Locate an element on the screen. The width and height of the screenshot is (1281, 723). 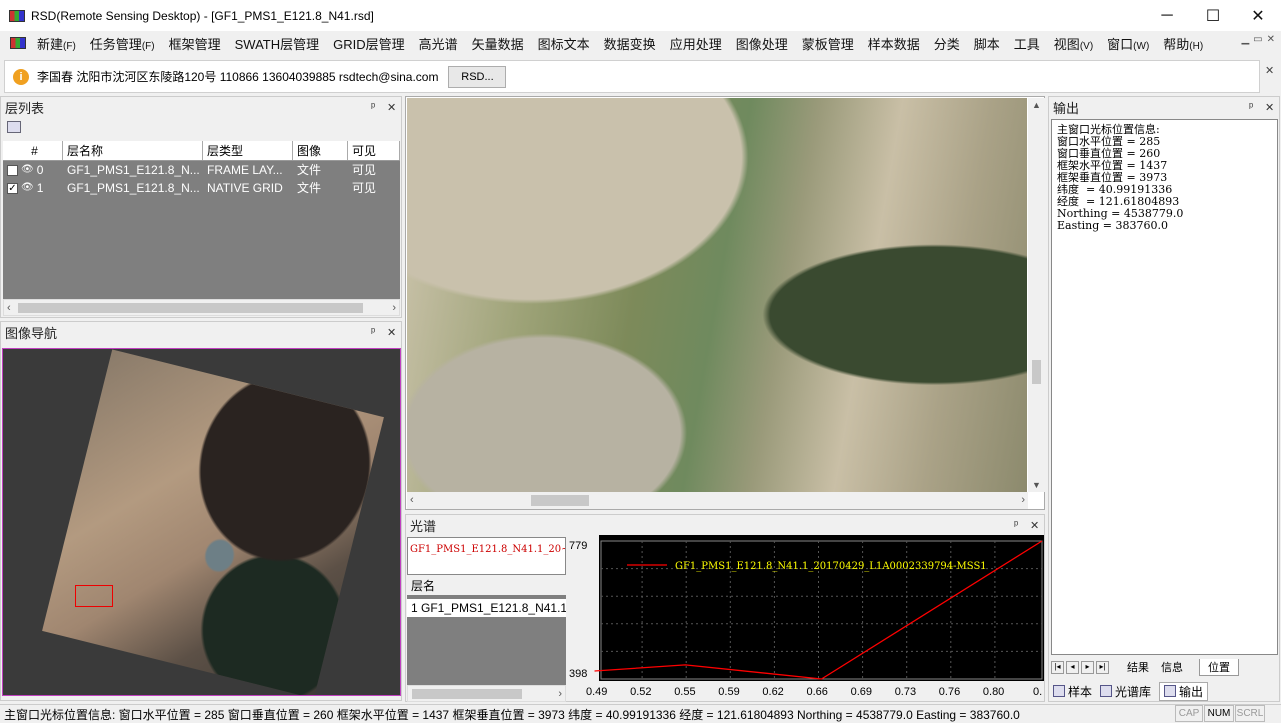
menu-item-9: 应用处理 is located at coordinates (696, 43).